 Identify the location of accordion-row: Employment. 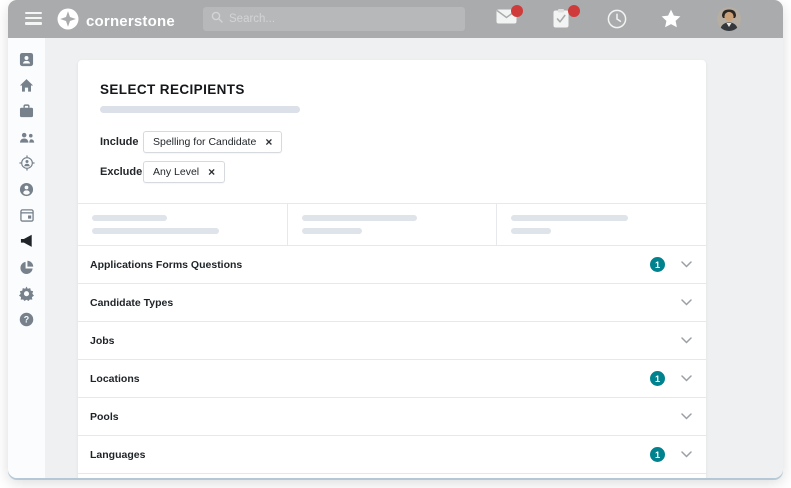
(392, 475).